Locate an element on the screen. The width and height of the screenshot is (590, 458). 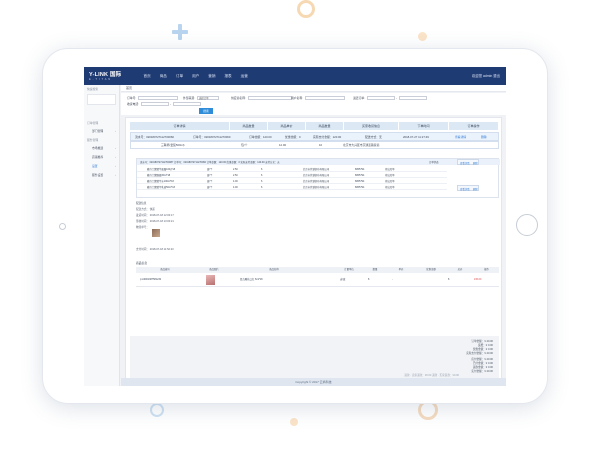
nav-item-marketing: 营销 is located at coordinates (212, 76).